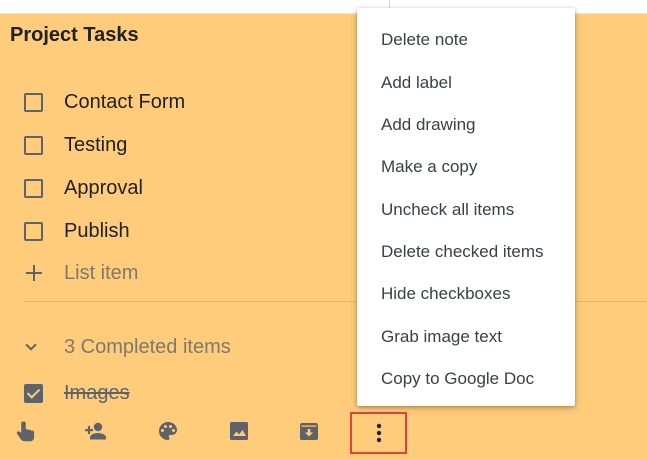 The width and height of the screenshot is (647, 459). I want to click on add-list-item-row: List item, so click(81, 273).